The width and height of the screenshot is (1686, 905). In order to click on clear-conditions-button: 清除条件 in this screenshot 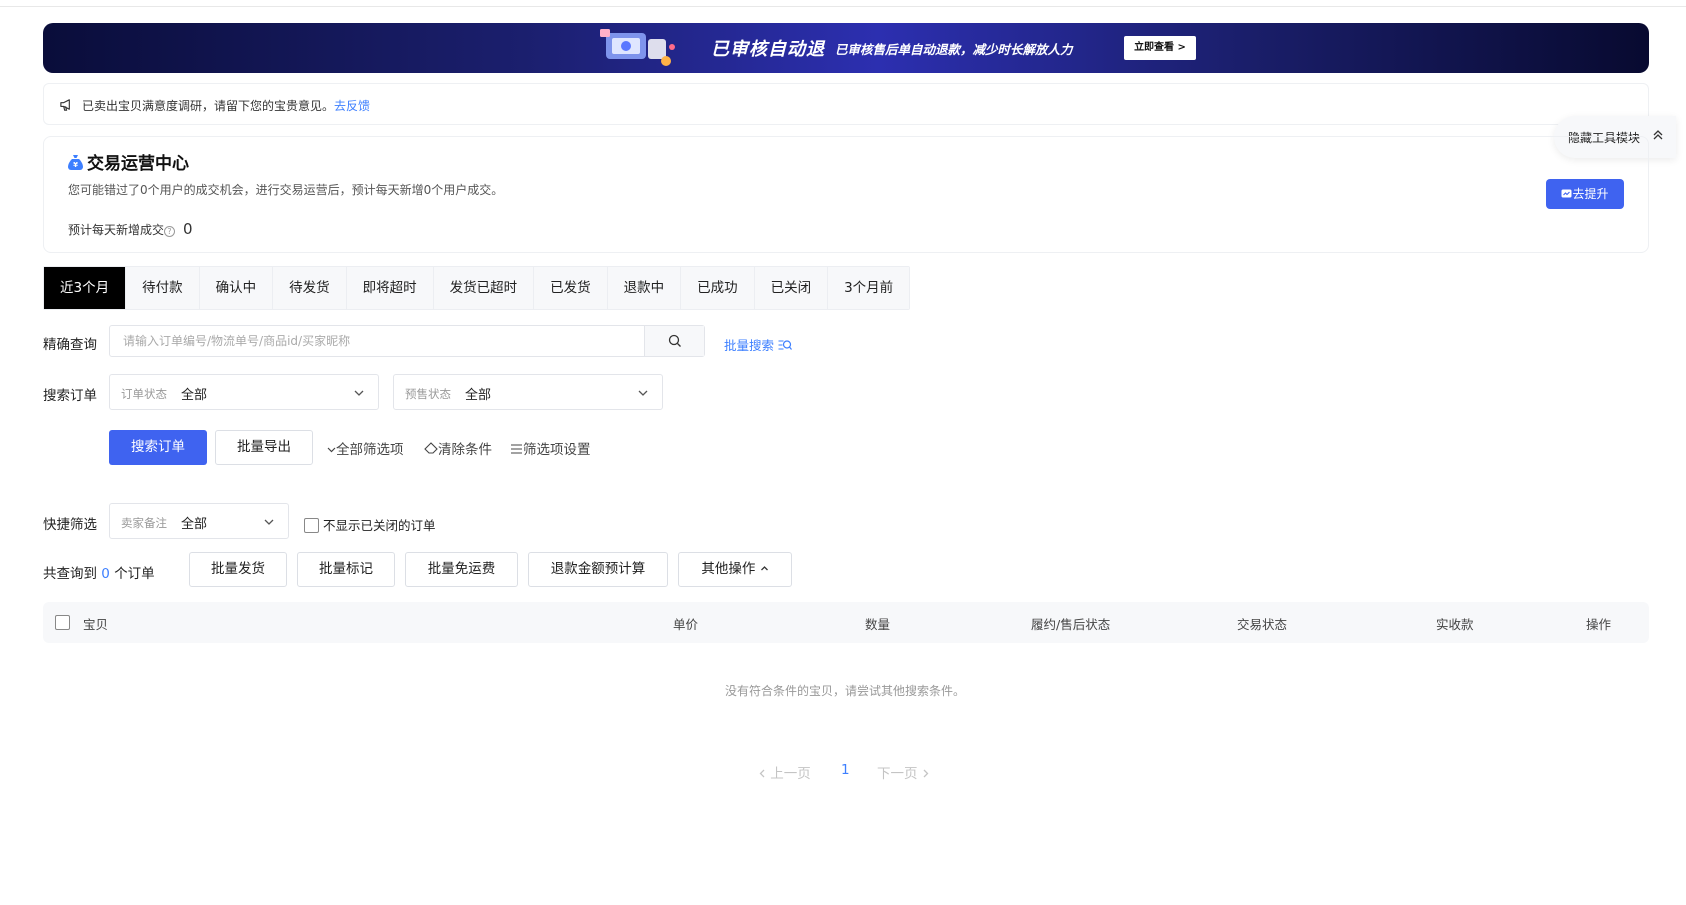, I will do `click(458, 448)`.